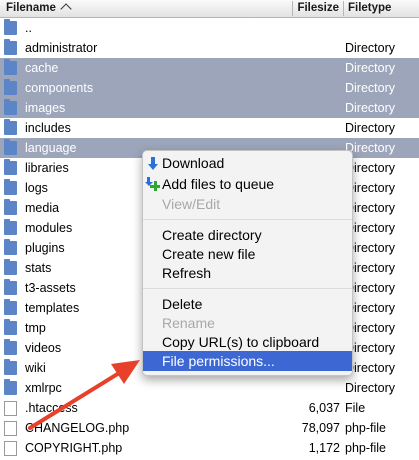  Describe the element at coordinates (45, 248) in the screenshot. I see `file-name: plugins` at that location.